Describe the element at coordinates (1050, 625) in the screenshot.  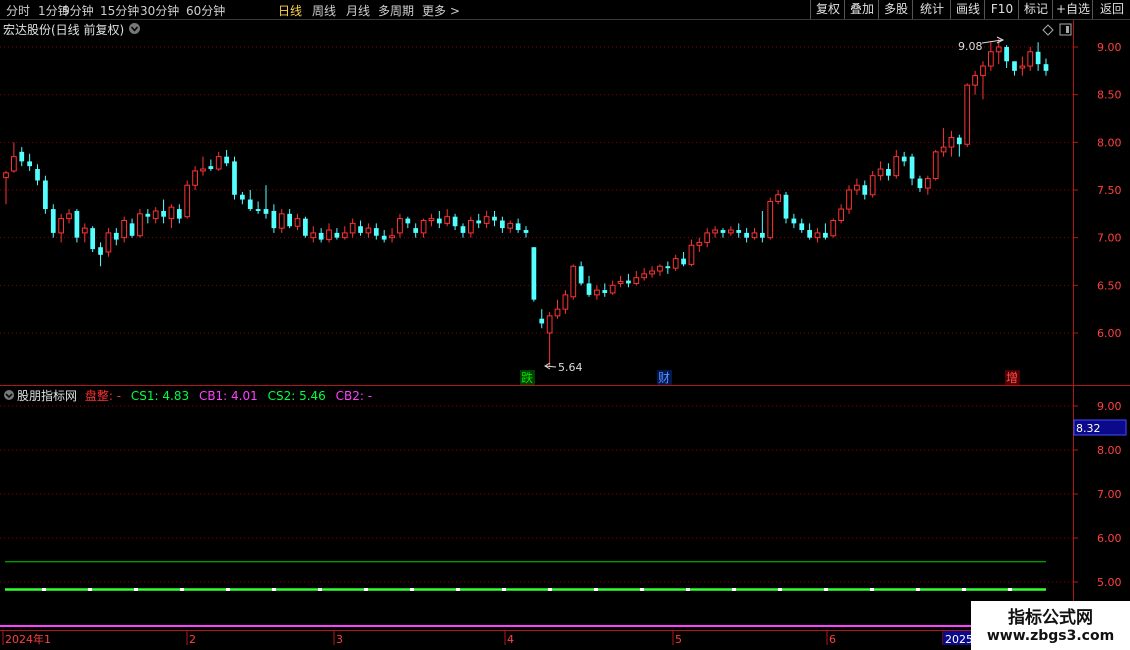
I see `watermark: 指标公式网 www.zbgs3.com` at that location.